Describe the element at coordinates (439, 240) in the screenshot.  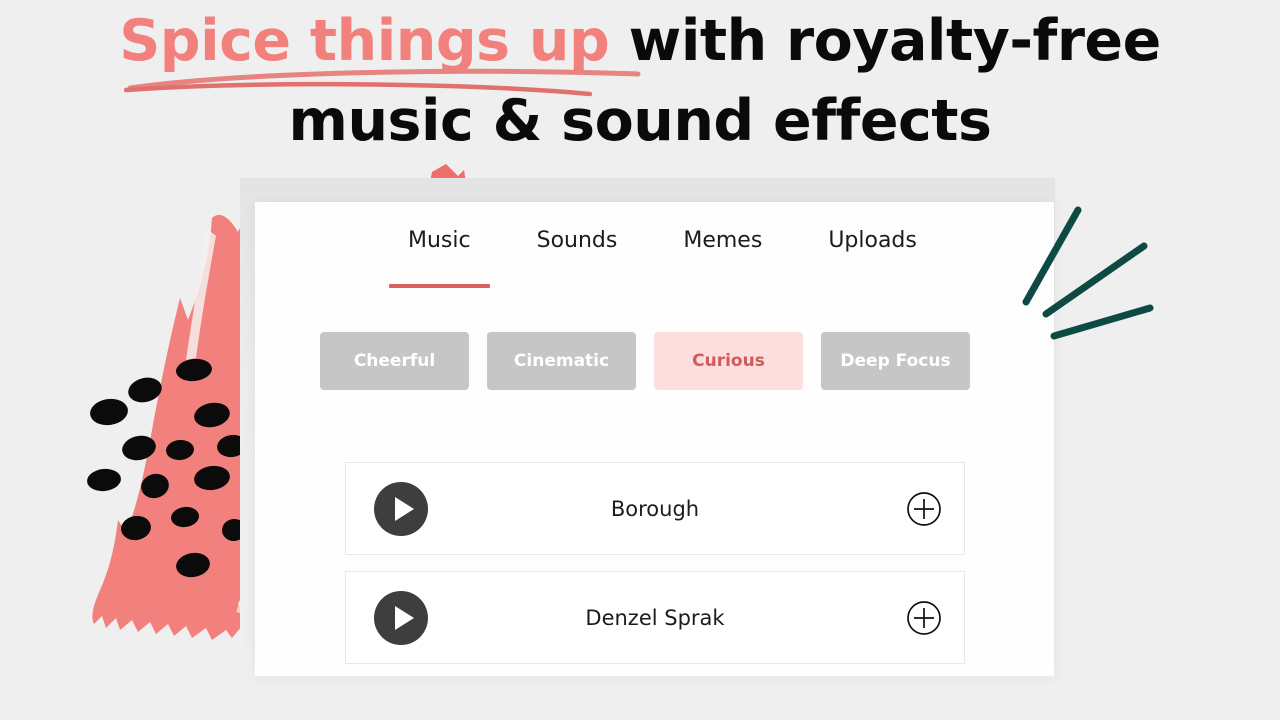
I see `tab-music-label: Music` at that location.